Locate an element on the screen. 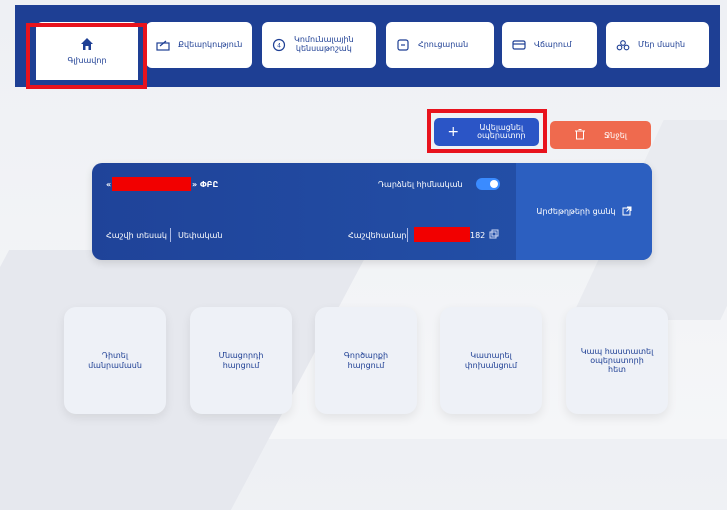 The height and width of the screenshot is (510, 727). tab-archive-label: Հրուցարան is located at coordinates (443, 44).